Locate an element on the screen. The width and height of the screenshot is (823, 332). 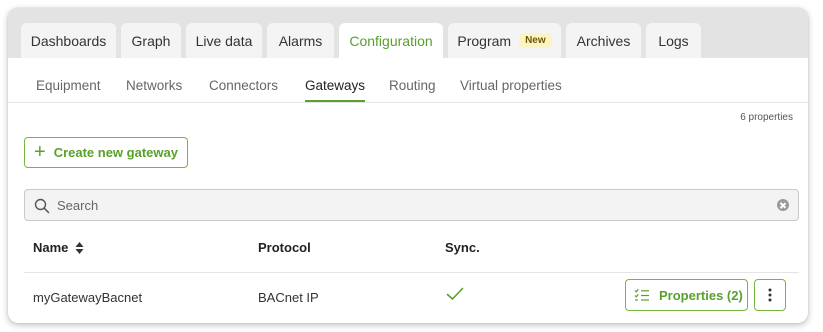
tab-label: Alarms is located at coordinates (300, 40).